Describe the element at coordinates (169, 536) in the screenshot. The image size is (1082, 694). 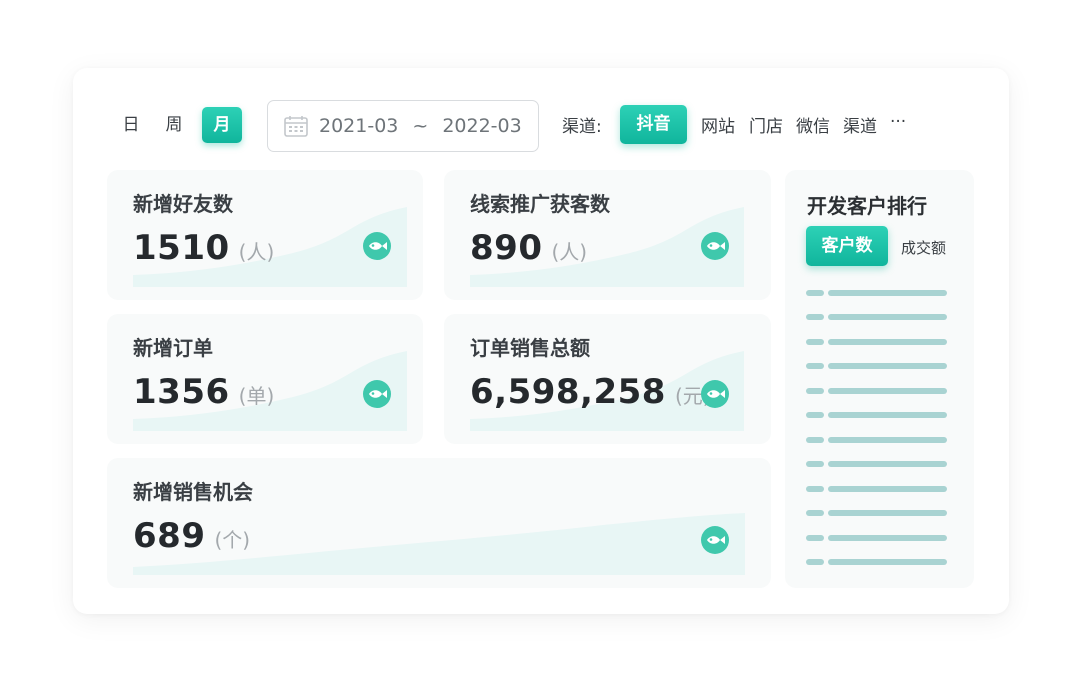
I see `stat-value: 689` at that location.